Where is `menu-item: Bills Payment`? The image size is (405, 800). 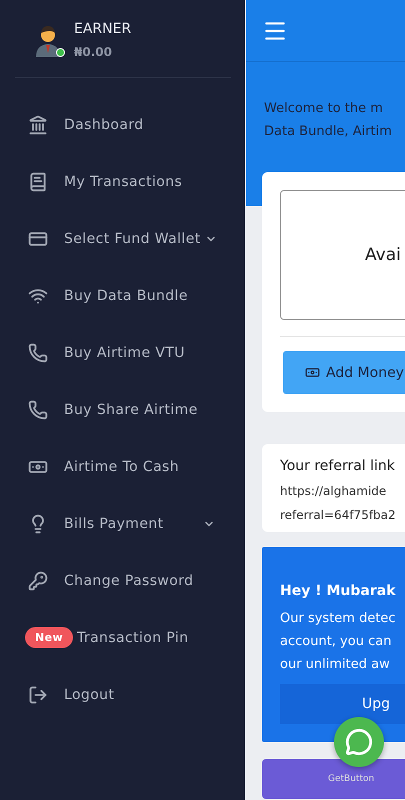
menu-item: Bills Payment is located at coordinates (122, 523).